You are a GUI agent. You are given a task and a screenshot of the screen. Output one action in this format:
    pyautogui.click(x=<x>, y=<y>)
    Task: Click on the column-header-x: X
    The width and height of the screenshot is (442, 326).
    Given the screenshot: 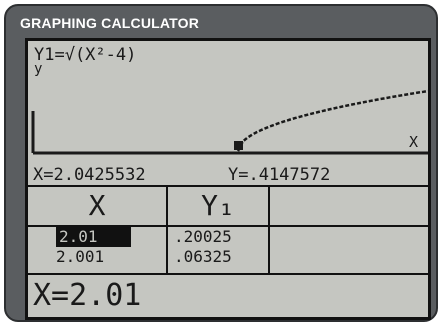 What is the action you would take?
    pyautogui.click(x=97, y=207)
    